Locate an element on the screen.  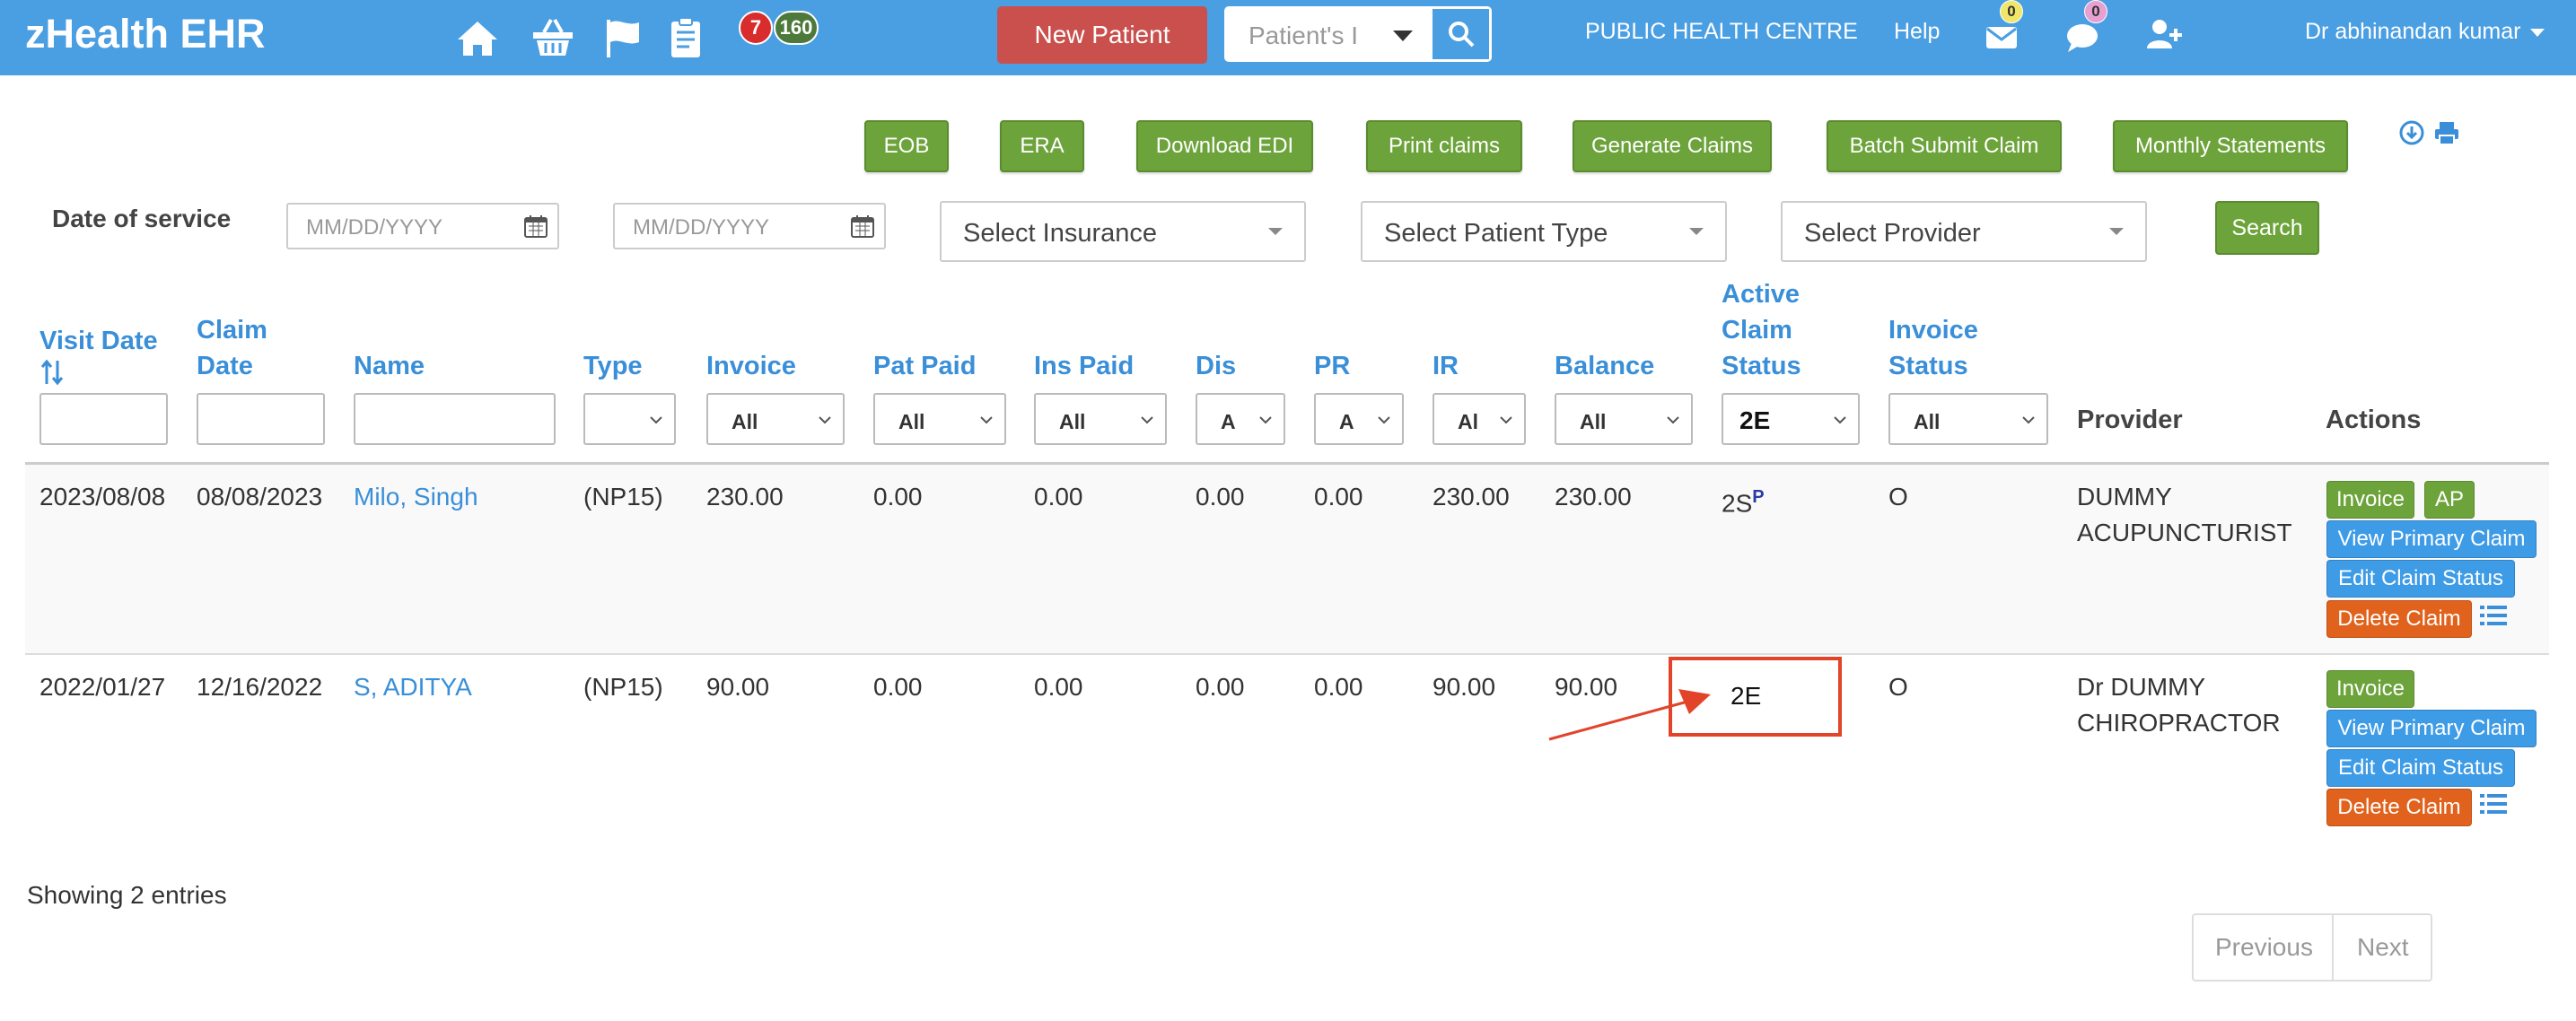
batch-submit-claim-button: Batch Submit Claim is located at coordinates (1944, 146).